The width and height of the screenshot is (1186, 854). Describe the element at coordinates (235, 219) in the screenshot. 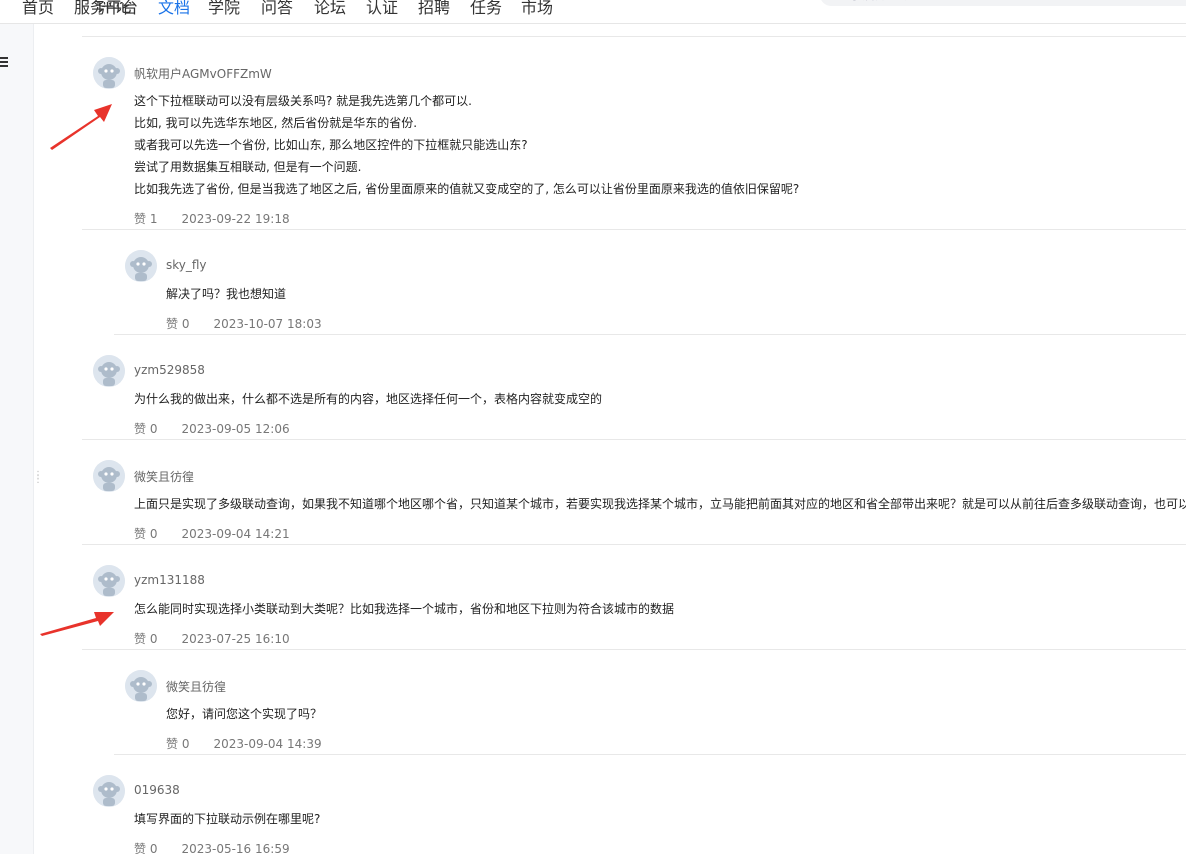

I see `timestamp: 2023-09-22 19:18` at that location.